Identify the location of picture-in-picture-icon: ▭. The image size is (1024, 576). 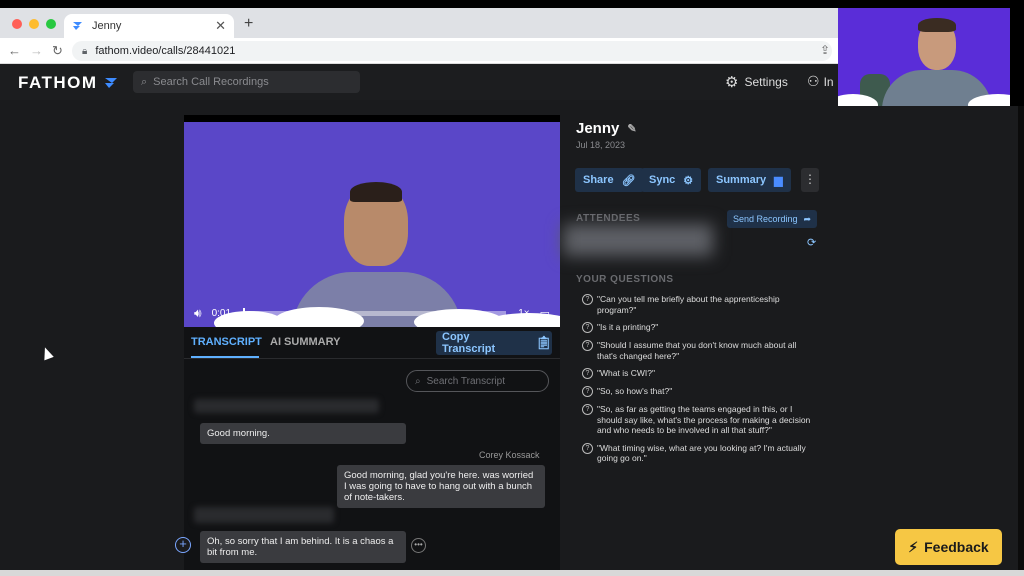
(545, 313).